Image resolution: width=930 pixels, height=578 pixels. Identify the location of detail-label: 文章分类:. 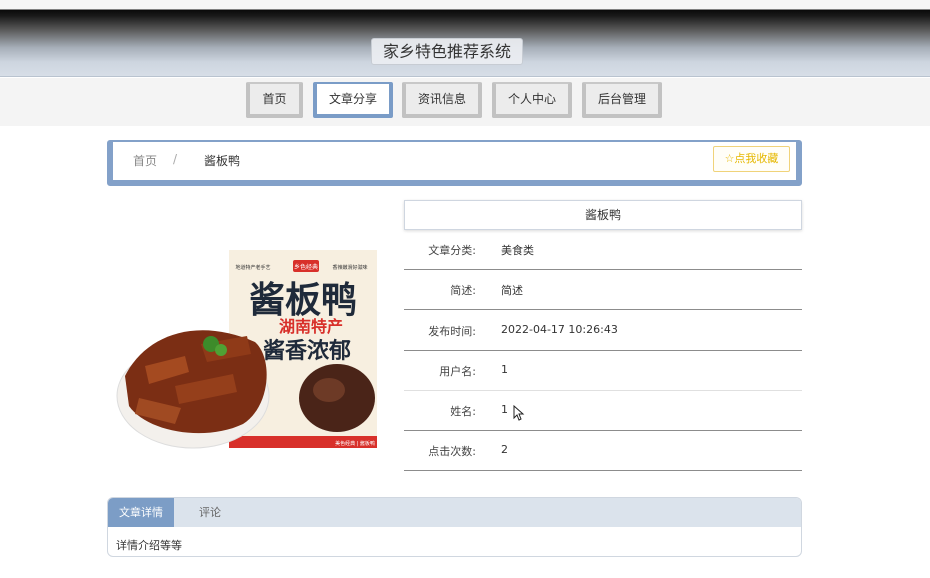
(452, 250).